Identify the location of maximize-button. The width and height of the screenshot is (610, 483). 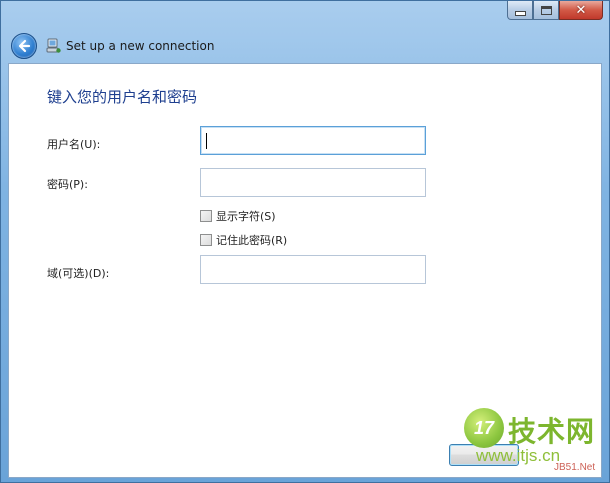
(546, 10).